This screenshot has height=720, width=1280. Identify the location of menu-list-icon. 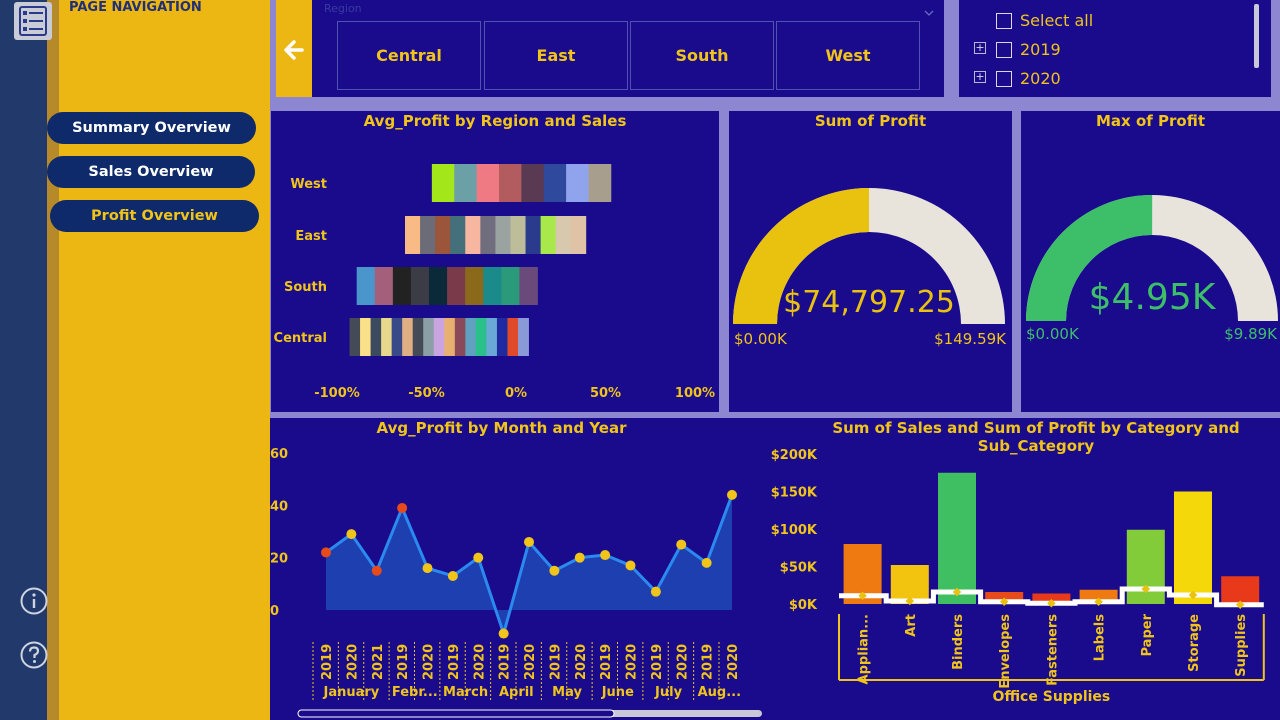
(33, 21).